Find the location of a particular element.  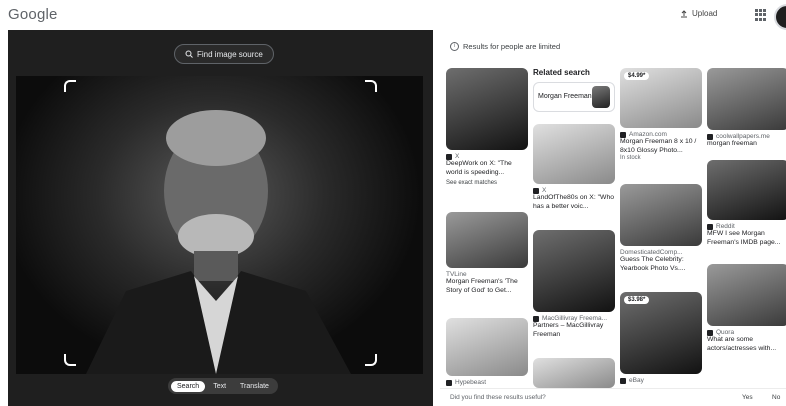

result-source: Hypebeast is located at coordinates (471, 382).